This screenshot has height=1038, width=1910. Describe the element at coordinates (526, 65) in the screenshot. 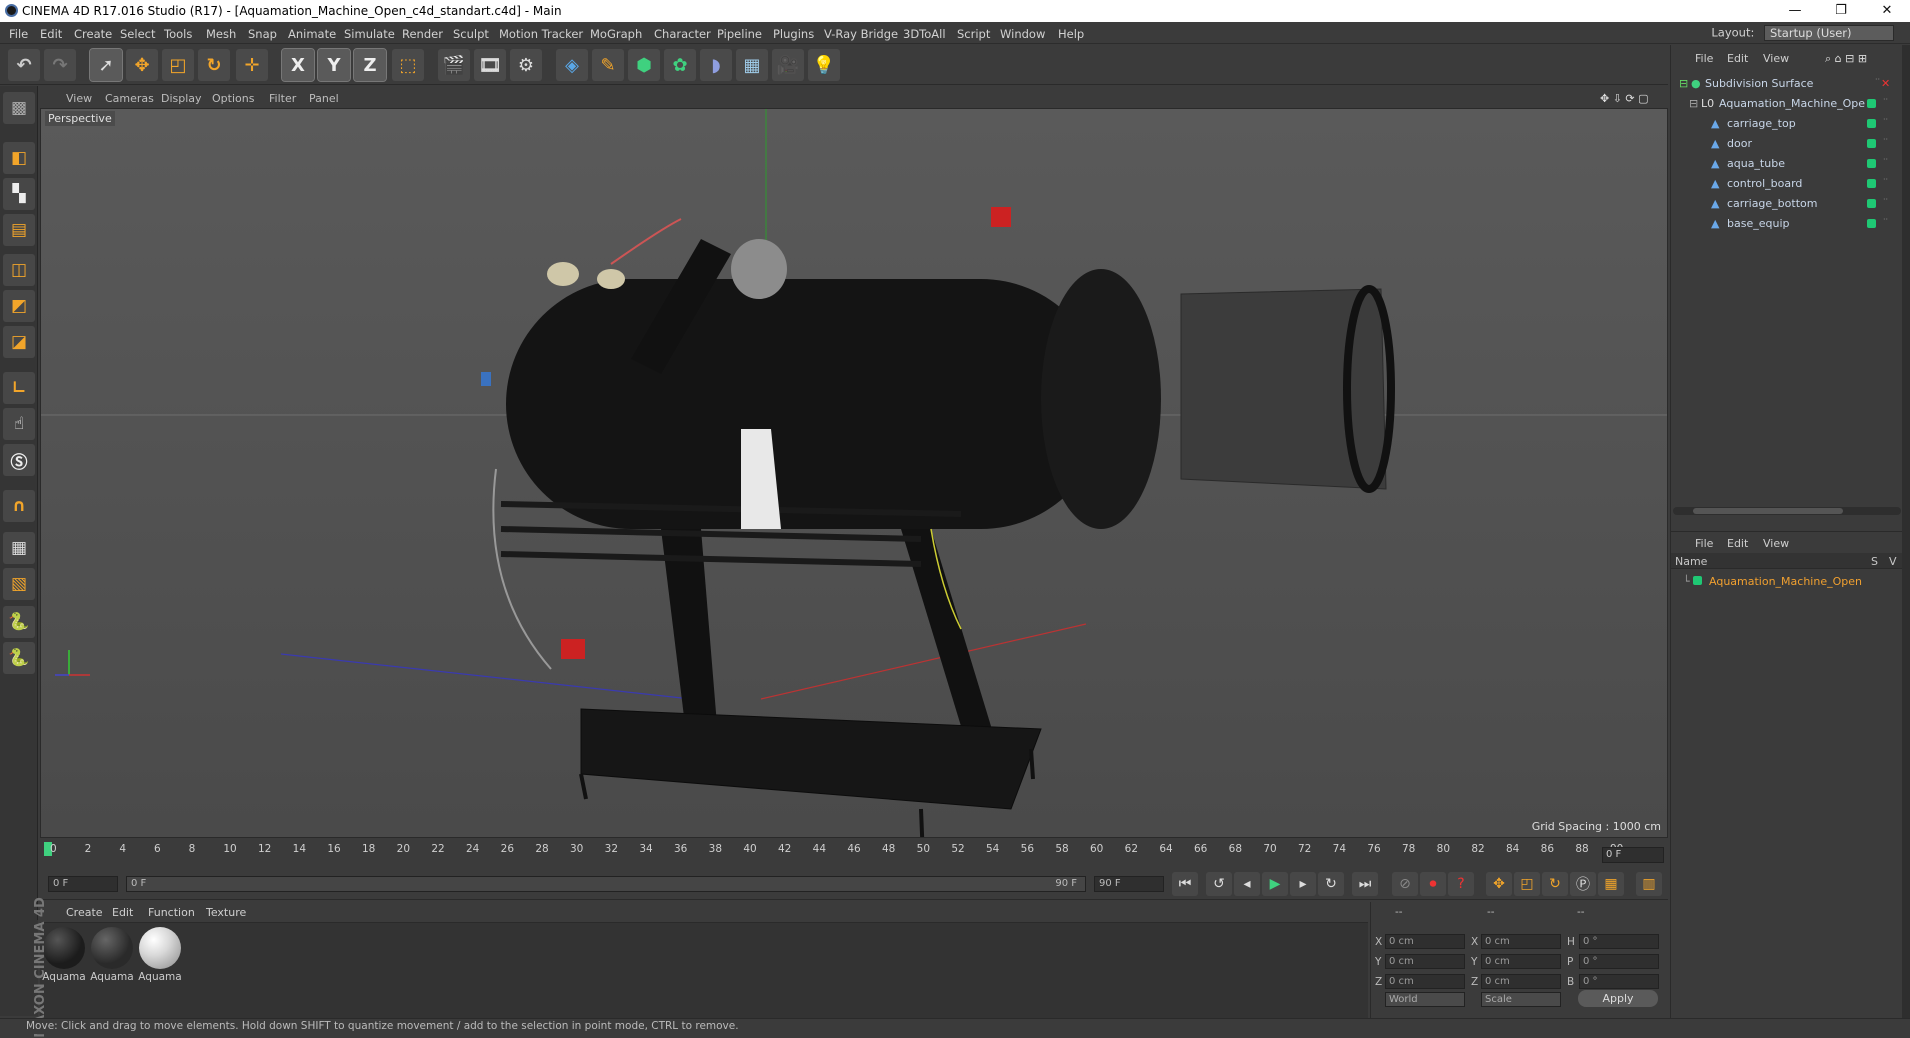

I see `render-settings-icon: ⚙` at that location.